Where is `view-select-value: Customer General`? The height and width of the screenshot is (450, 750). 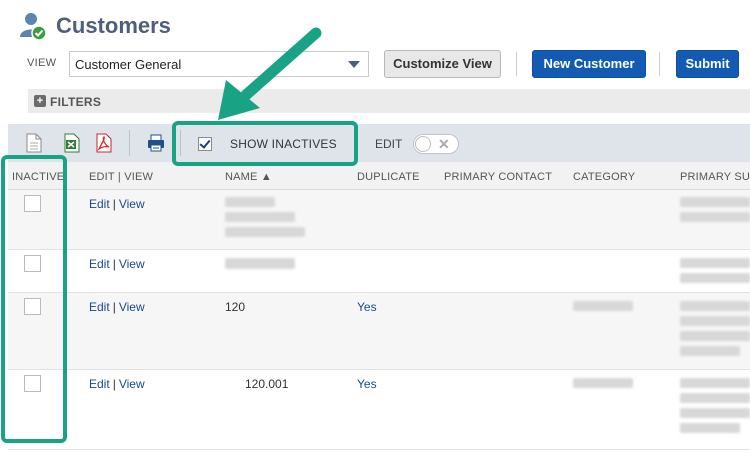 view-select-value: Customer General is located at coordinates (128, 64).